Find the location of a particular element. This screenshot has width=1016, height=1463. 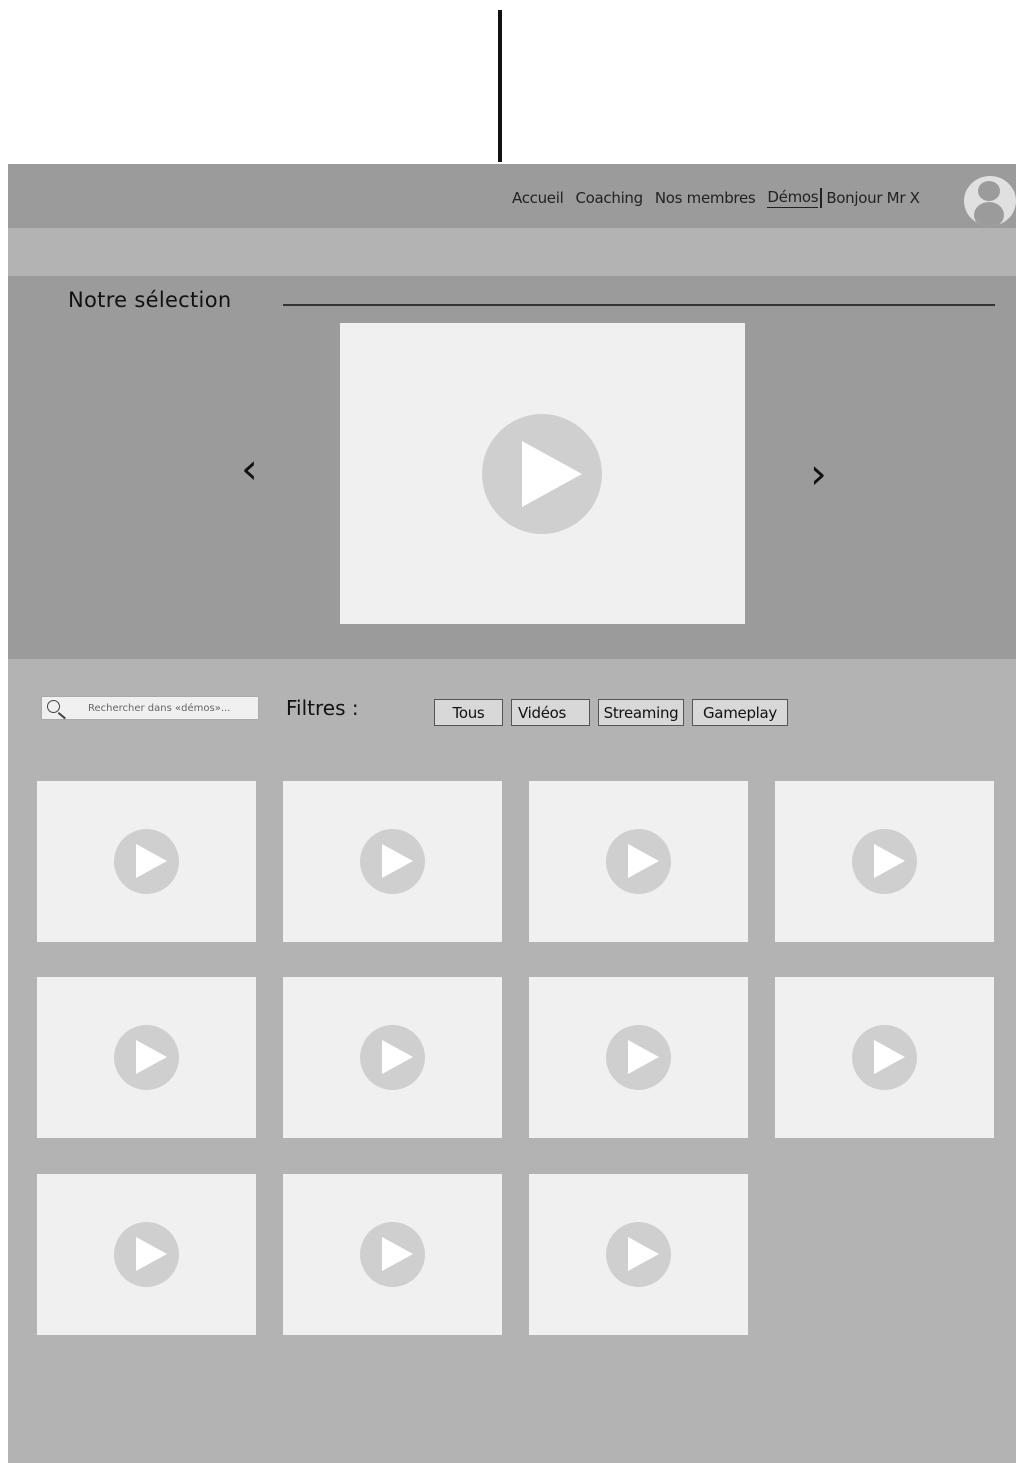

search-input is located at coordinates (170, 708).